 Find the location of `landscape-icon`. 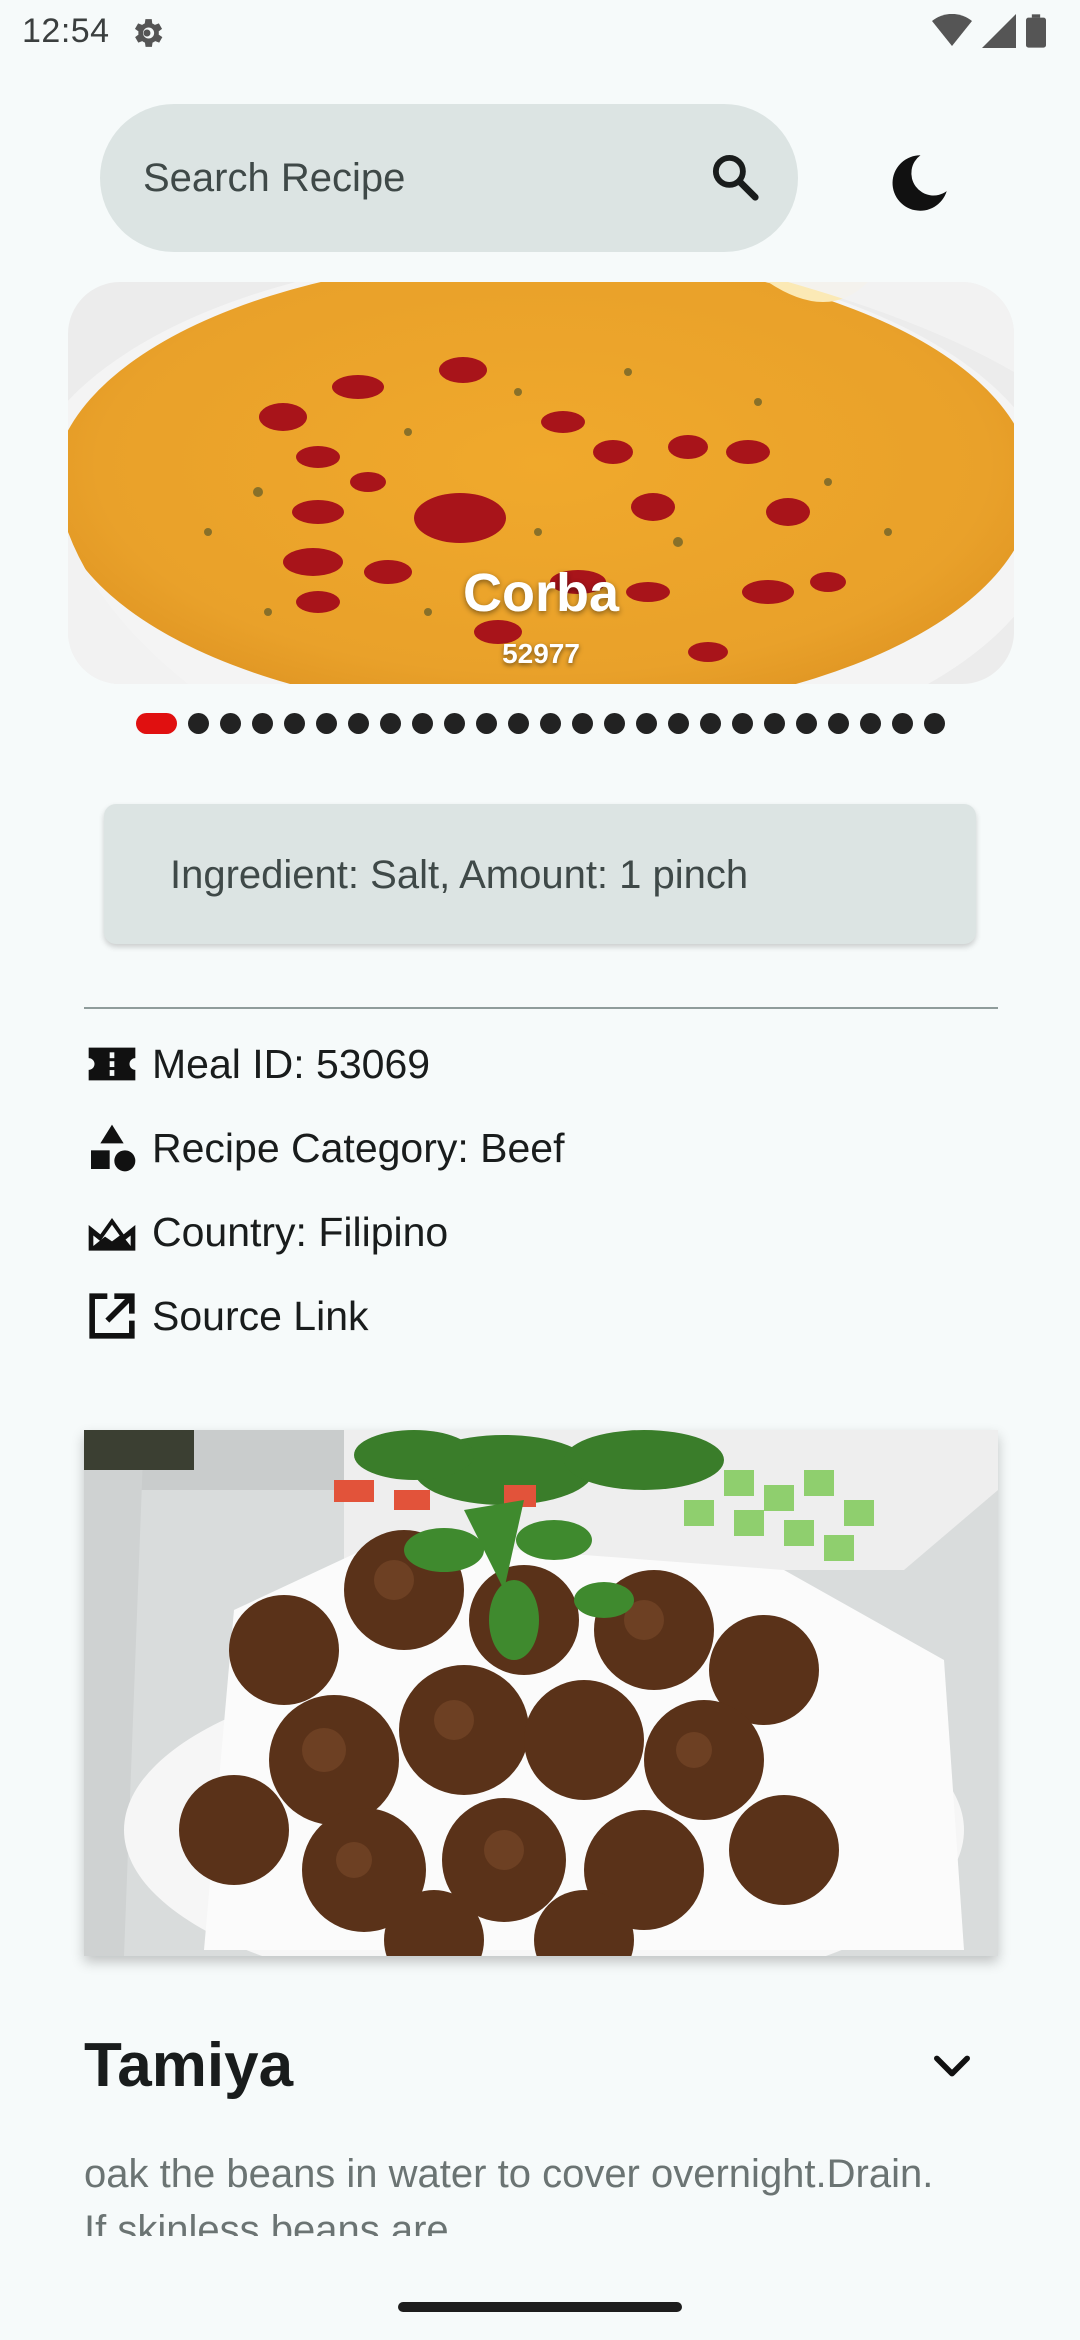

landscape-icon is located at coordinates (112, 1234).